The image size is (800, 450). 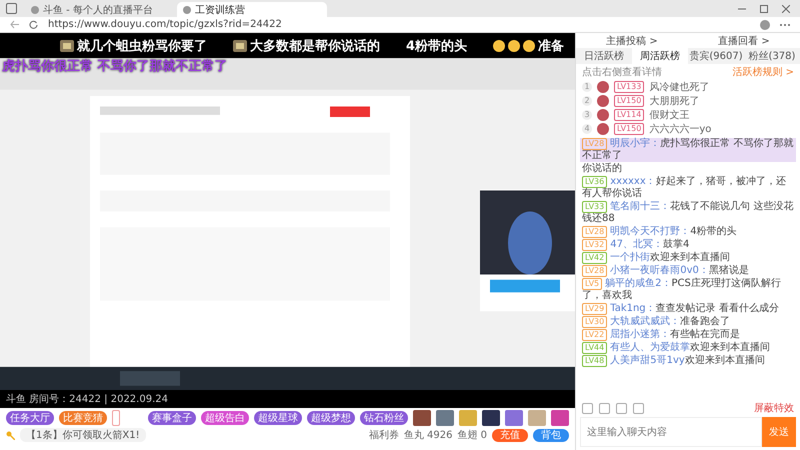 I want to click on sidebar-link: 直播回看 >, so click(x=744, y=41).